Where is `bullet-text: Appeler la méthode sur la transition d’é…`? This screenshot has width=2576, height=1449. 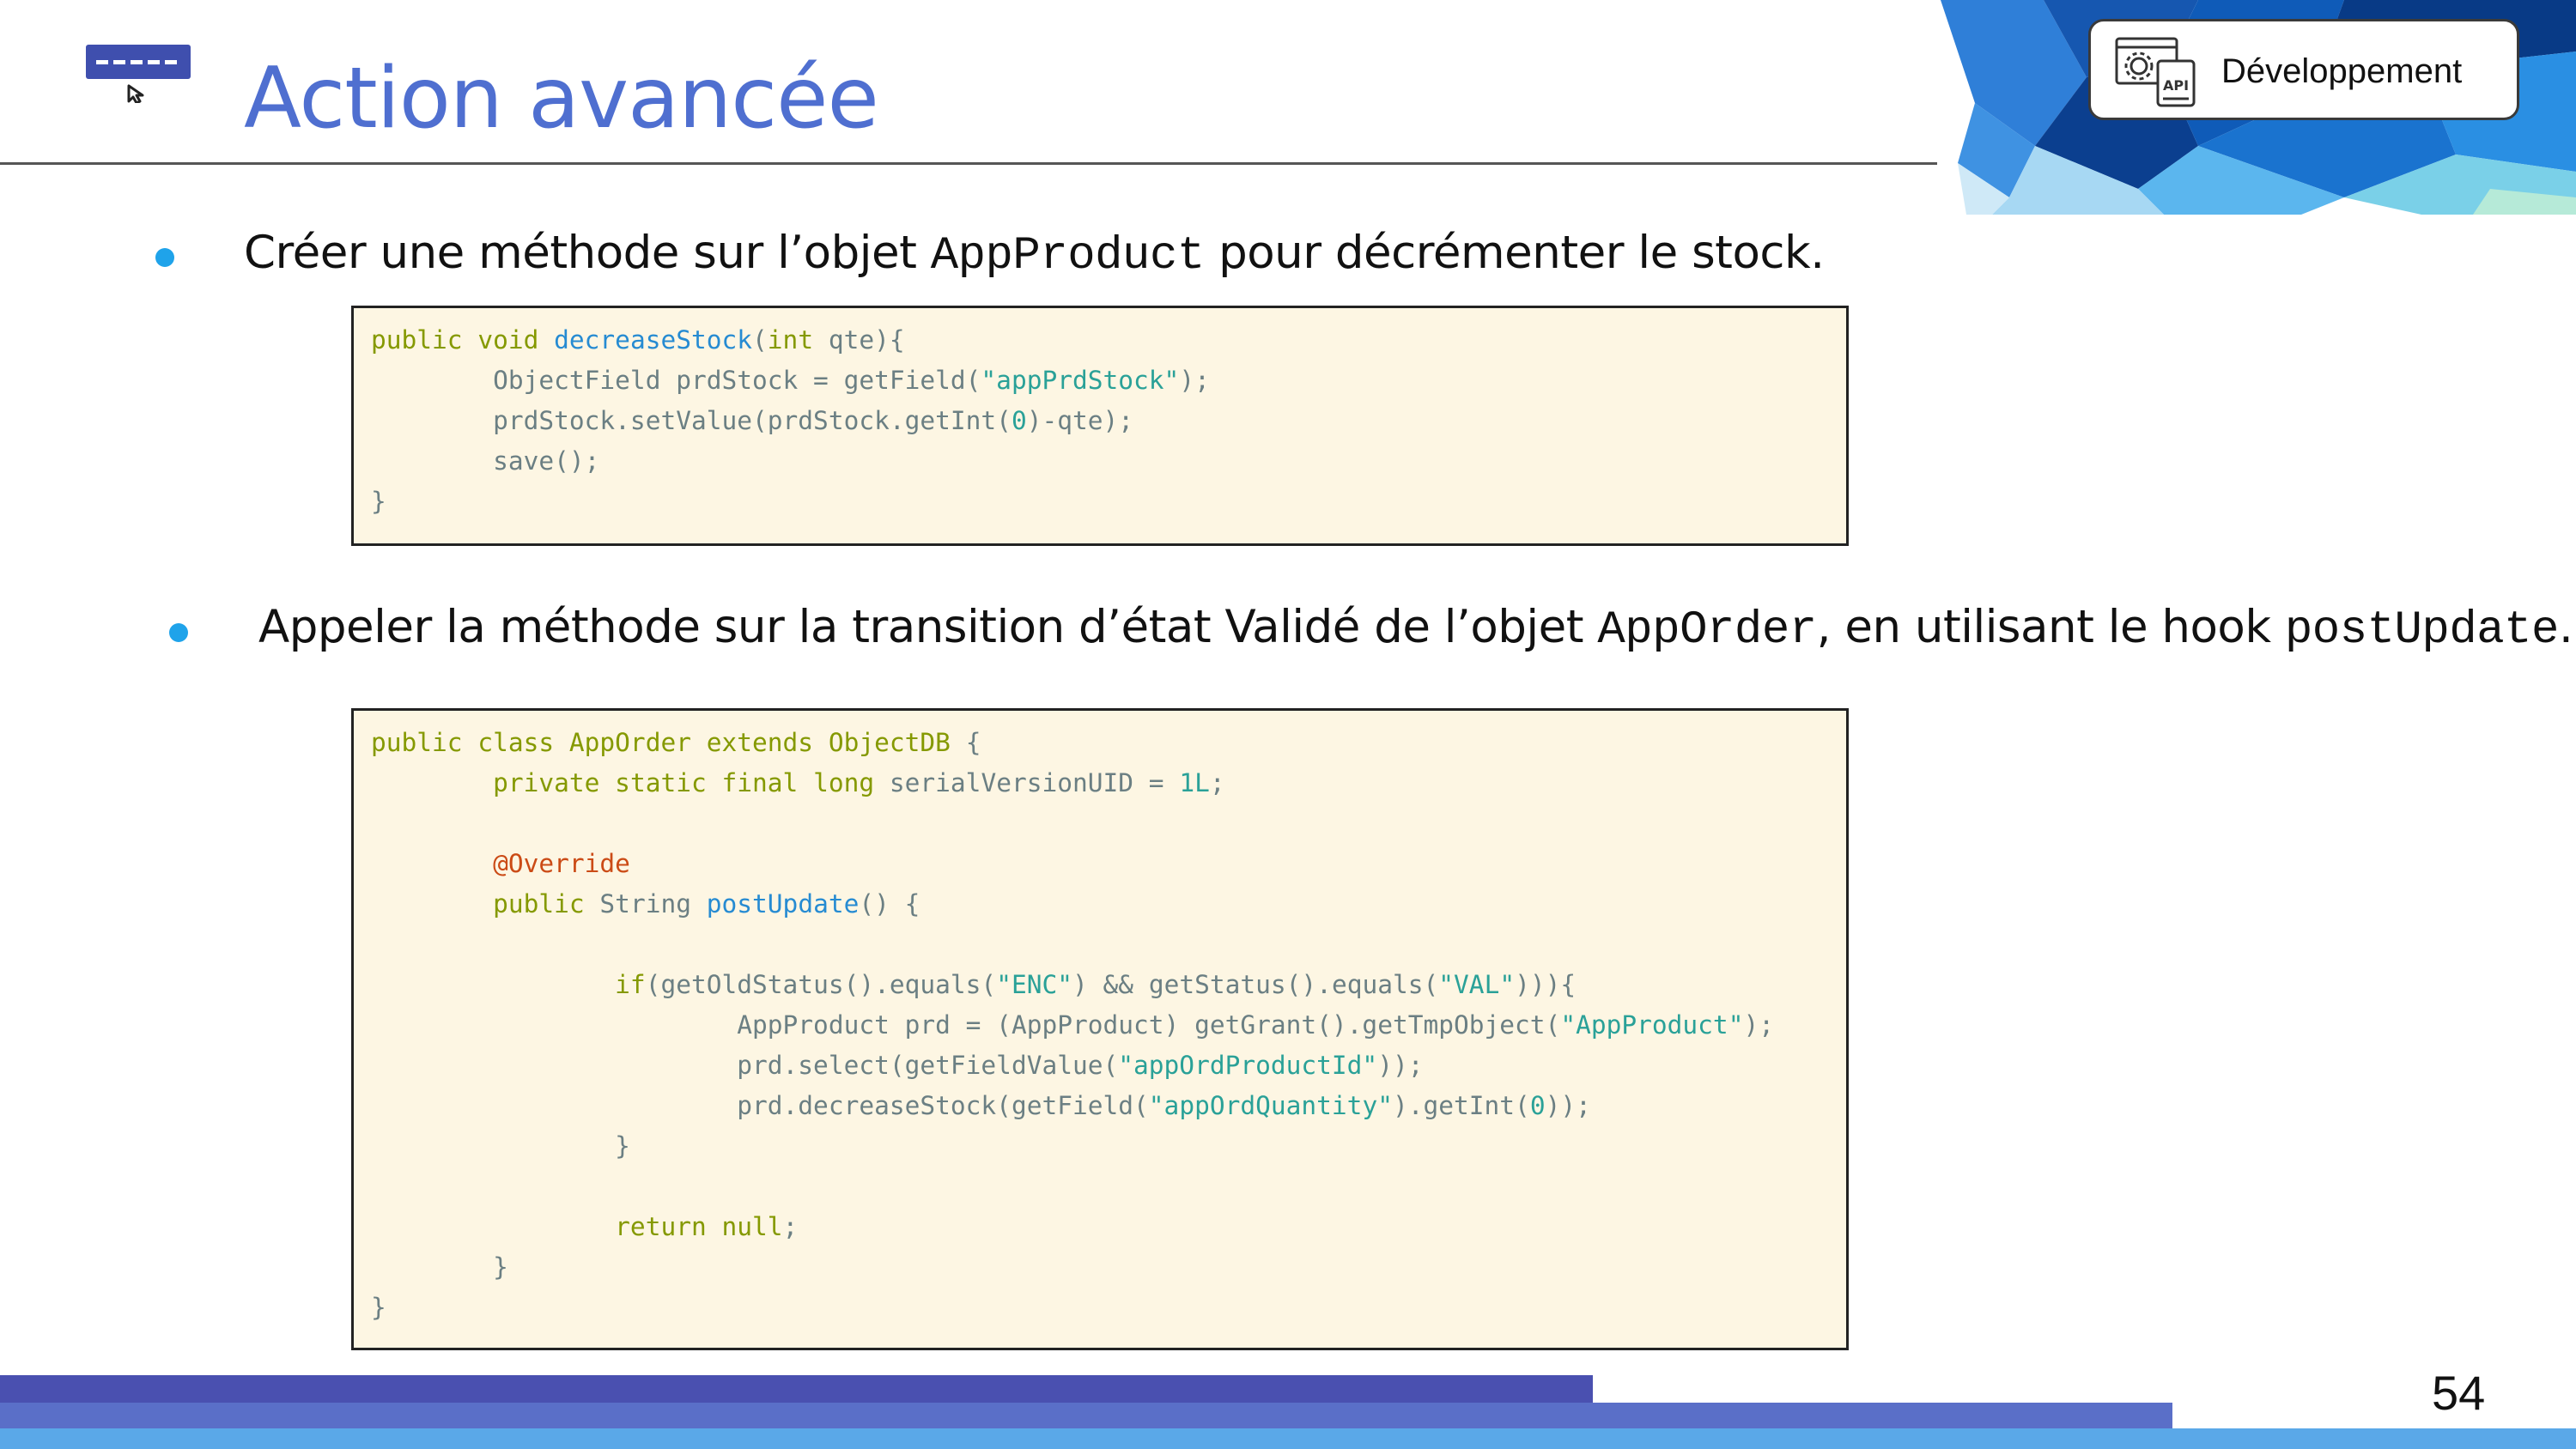
bullet-text: Appeler la méthode sur la transition d’é… is located at coordinates (928, 627).